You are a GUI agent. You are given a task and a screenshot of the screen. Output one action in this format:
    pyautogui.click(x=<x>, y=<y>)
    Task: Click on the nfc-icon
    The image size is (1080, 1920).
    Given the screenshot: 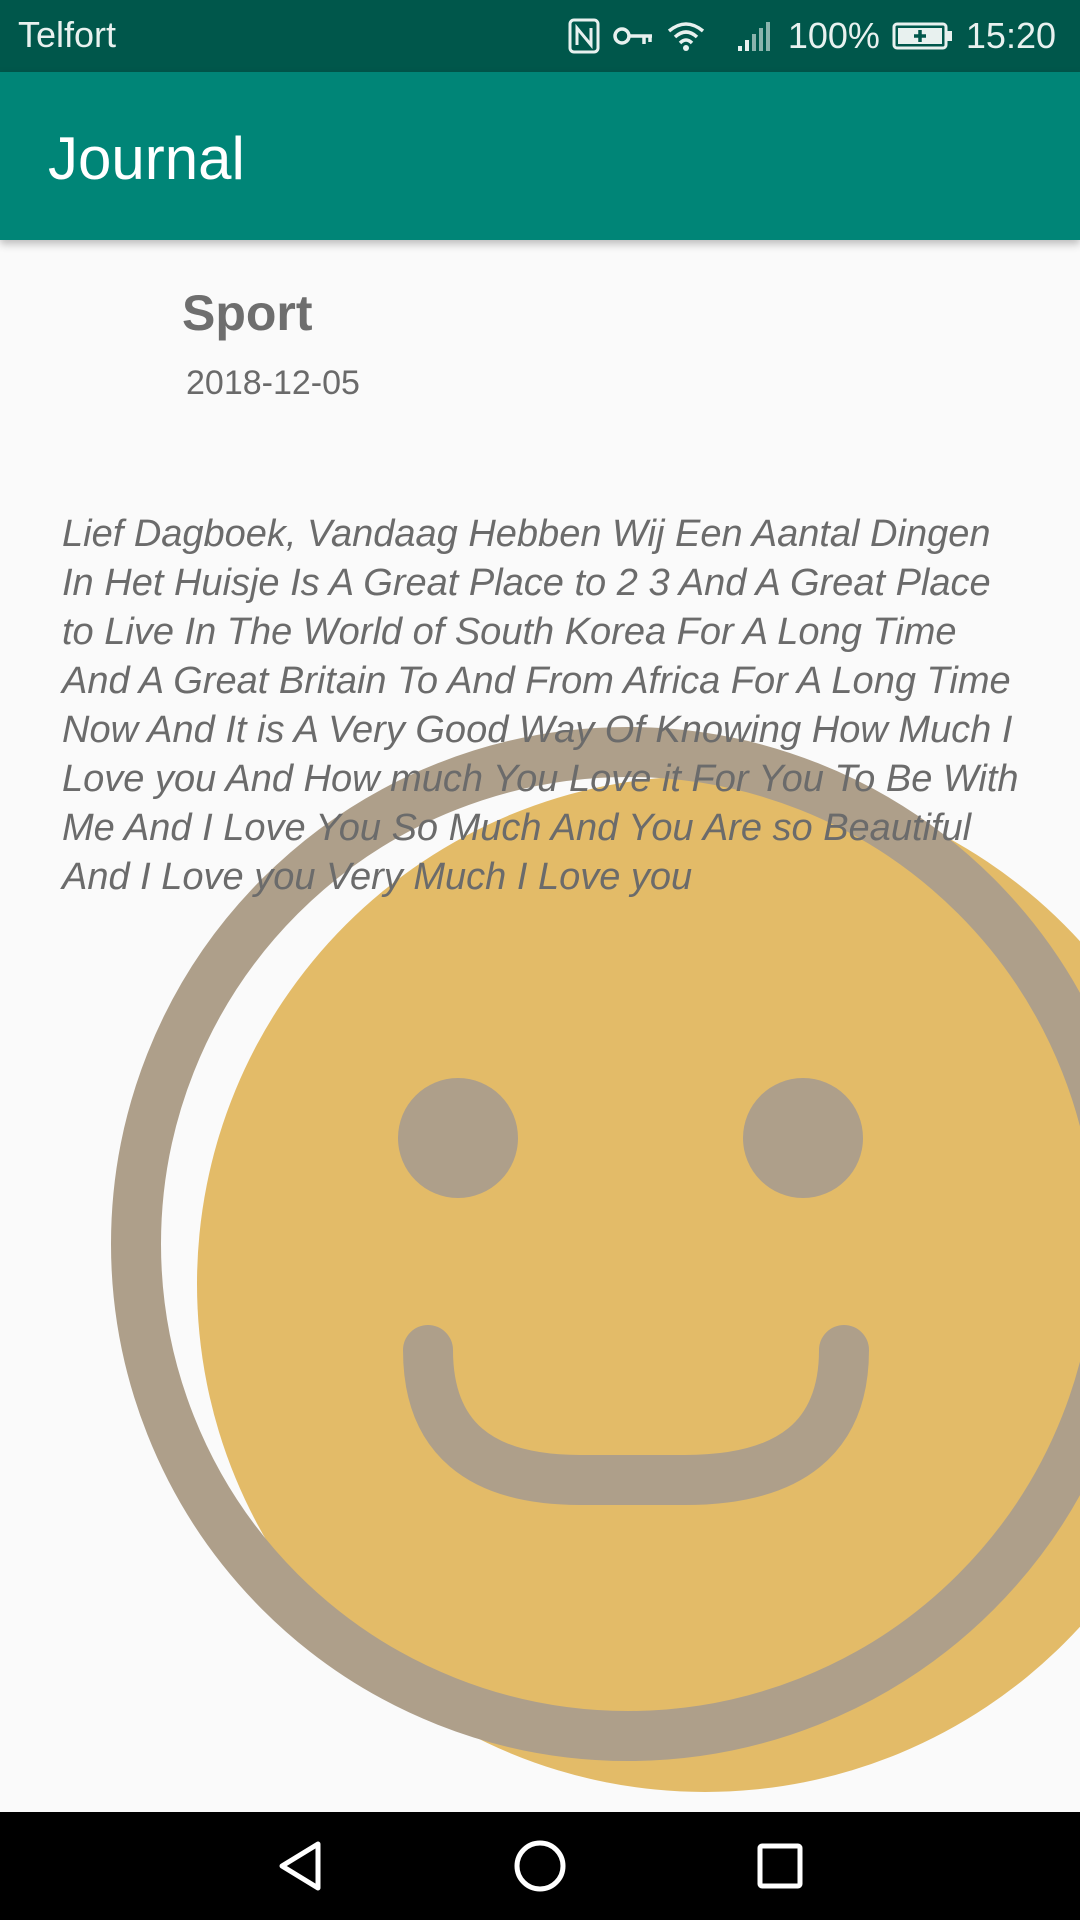 What is the action you would take?
    pyautogui.click(x=584, y=36)
    